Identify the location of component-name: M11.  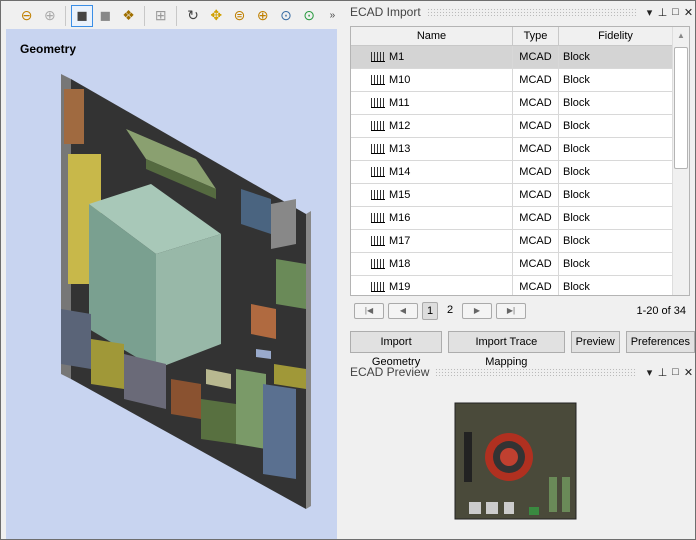
(399, 103).